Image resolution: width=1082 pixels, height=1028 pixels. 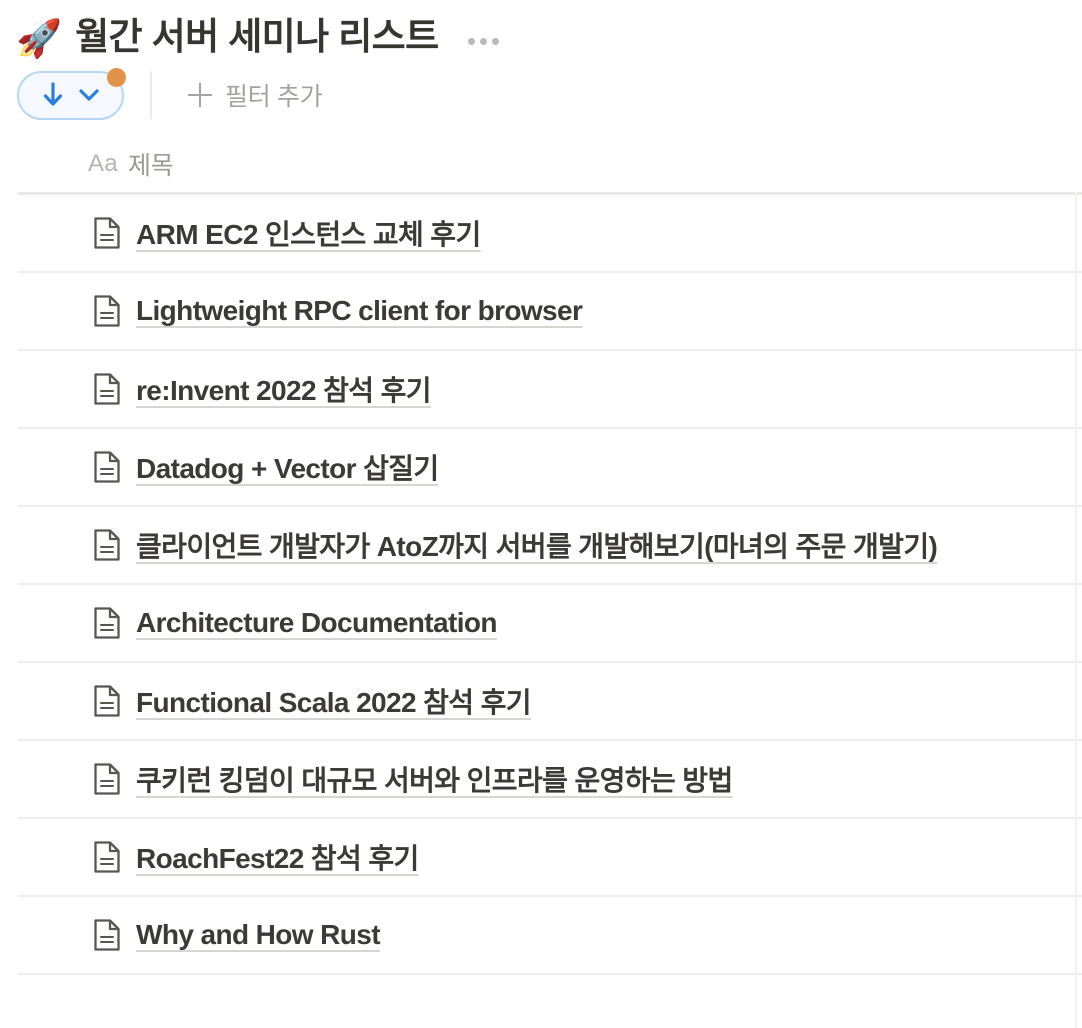 I want to click on table-row: Functional Scala 2022 참석 후기, so click(x=541, y=701).